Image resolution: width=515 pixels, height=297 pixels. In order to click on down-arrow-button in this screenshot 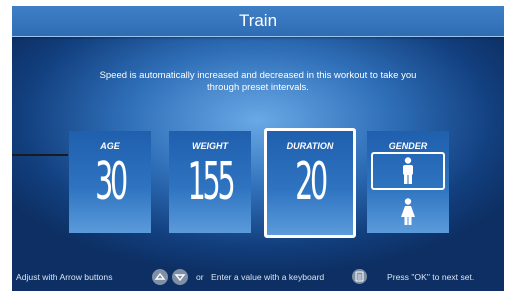, I will do `click(180, 277)`.